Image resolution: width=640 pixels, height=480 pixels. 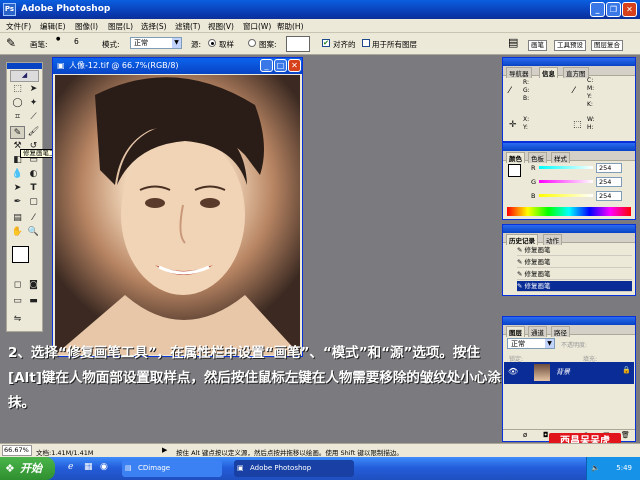 I want to click on history-panel-header, so click(x=569, y=229).